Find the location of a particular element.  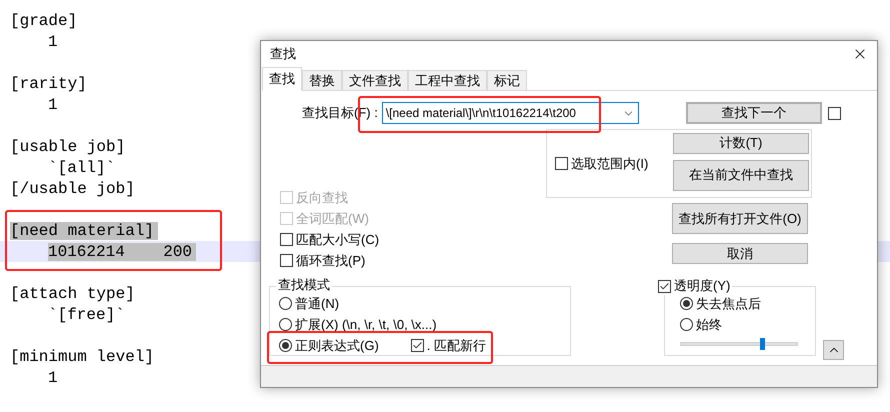

tab: 标记 is located at coordinates (507, 80).